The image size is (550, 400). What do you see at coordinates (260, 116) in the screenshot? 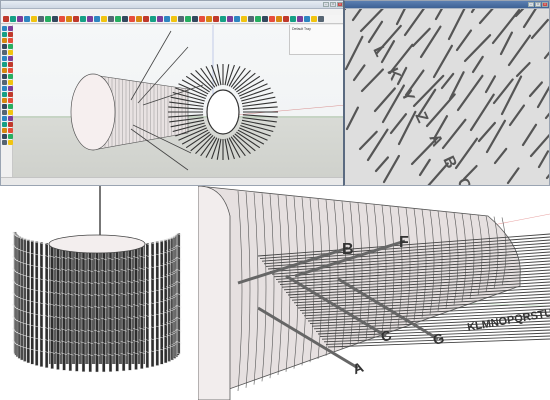
I see `radial-fin` at bounding box center [260, 116].